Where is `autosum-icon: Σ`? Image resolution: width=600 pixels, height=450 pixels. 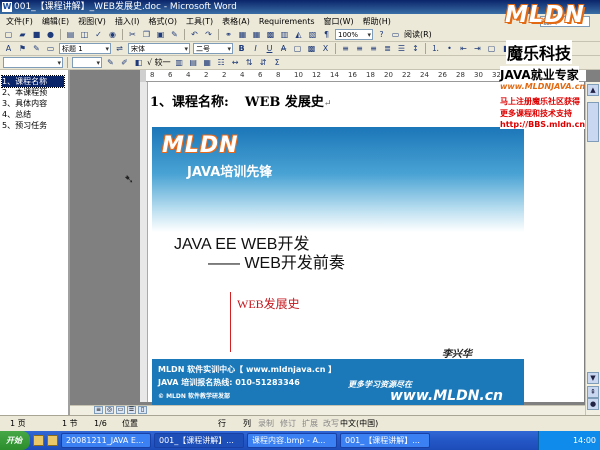
autosum-icon: Σ is located at coordinates (277, 62).